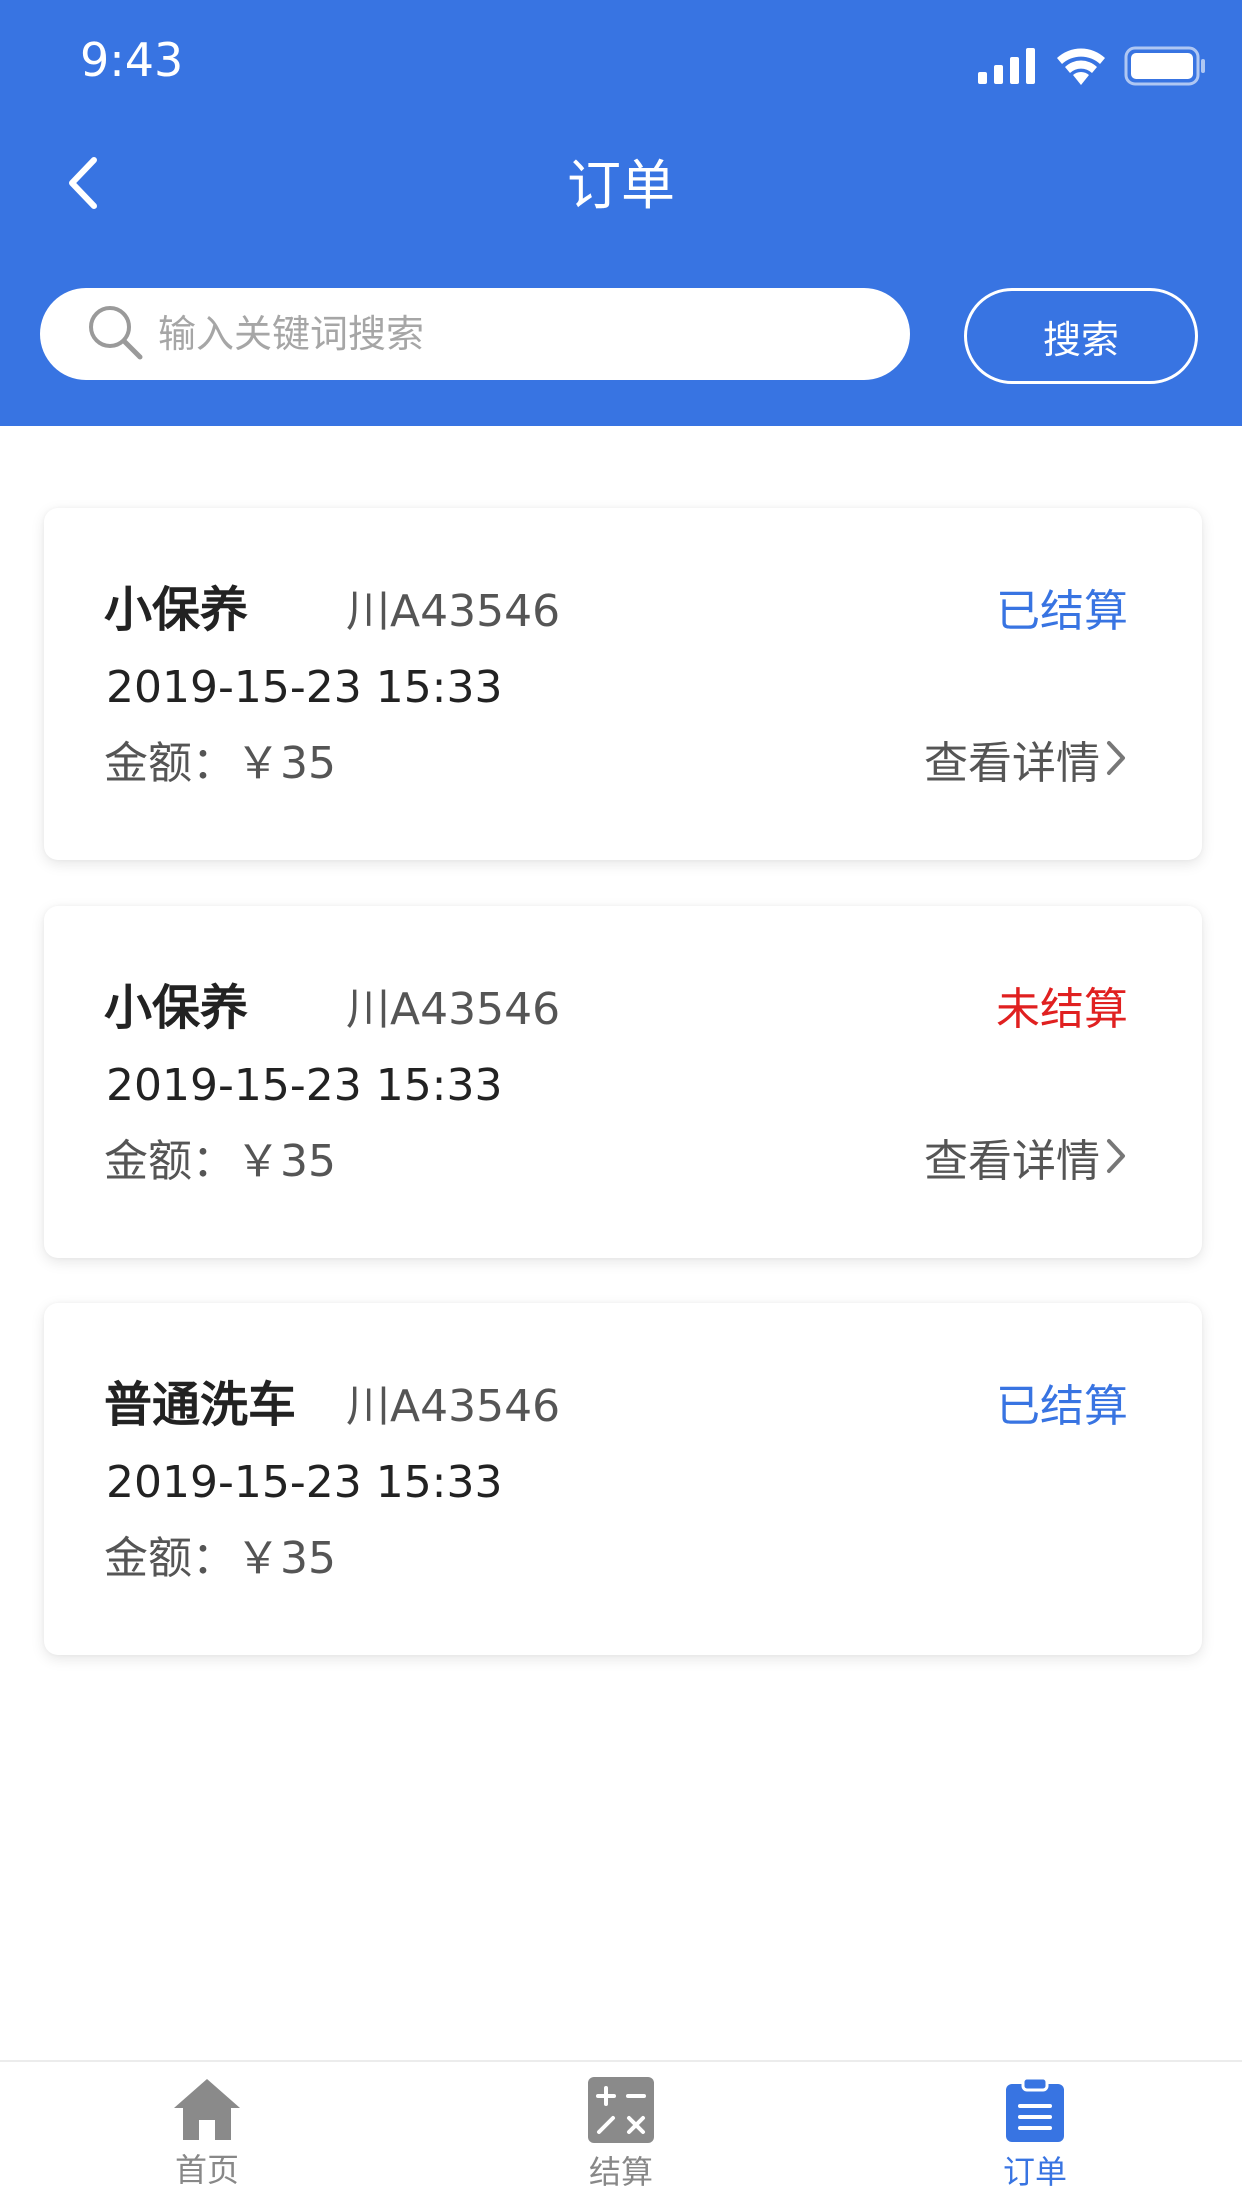 The height and width of the screenshot is (2208, 1242). What do you see at coordinates (206, 2170) in the screenshot?
I see `tab-label: 首页` at bounding box center [206, 2170].